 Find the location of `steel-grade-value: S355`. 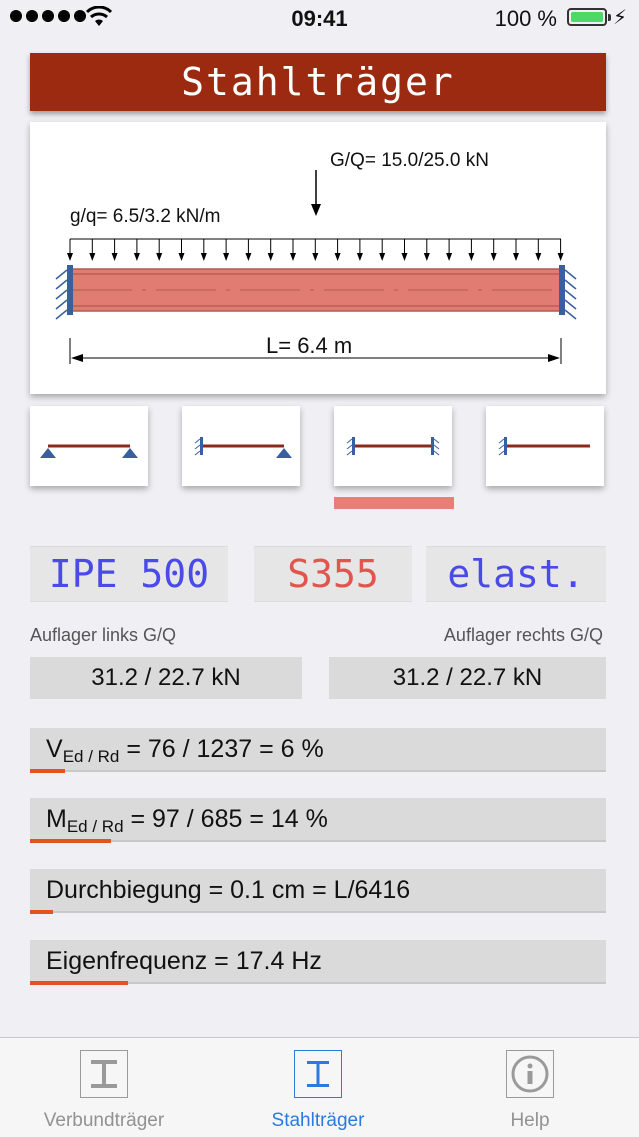

steel-grade-value: S355 is located at coordinates (333, 574).